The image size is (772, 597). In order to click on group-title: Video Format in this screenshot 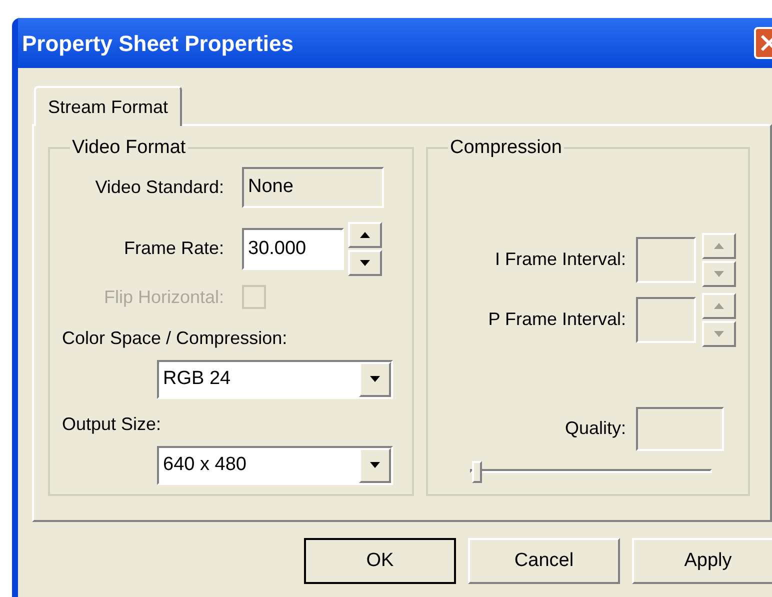, I will do `click(129, 148)`.